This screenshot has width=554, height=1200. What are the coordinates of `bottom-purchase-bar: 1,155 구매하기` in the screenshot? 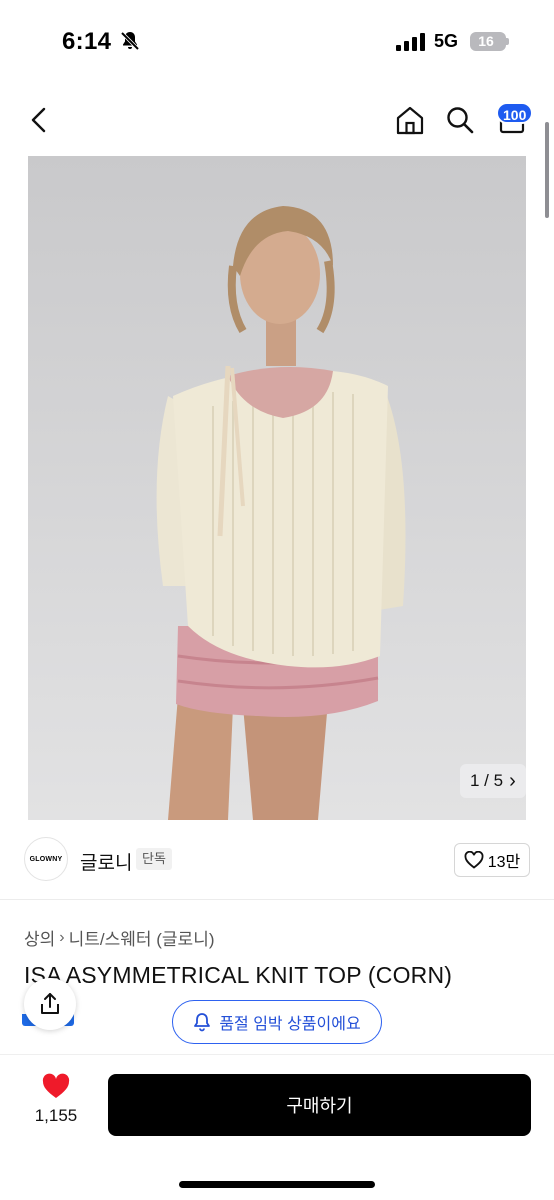 It's located at (277, 1127).